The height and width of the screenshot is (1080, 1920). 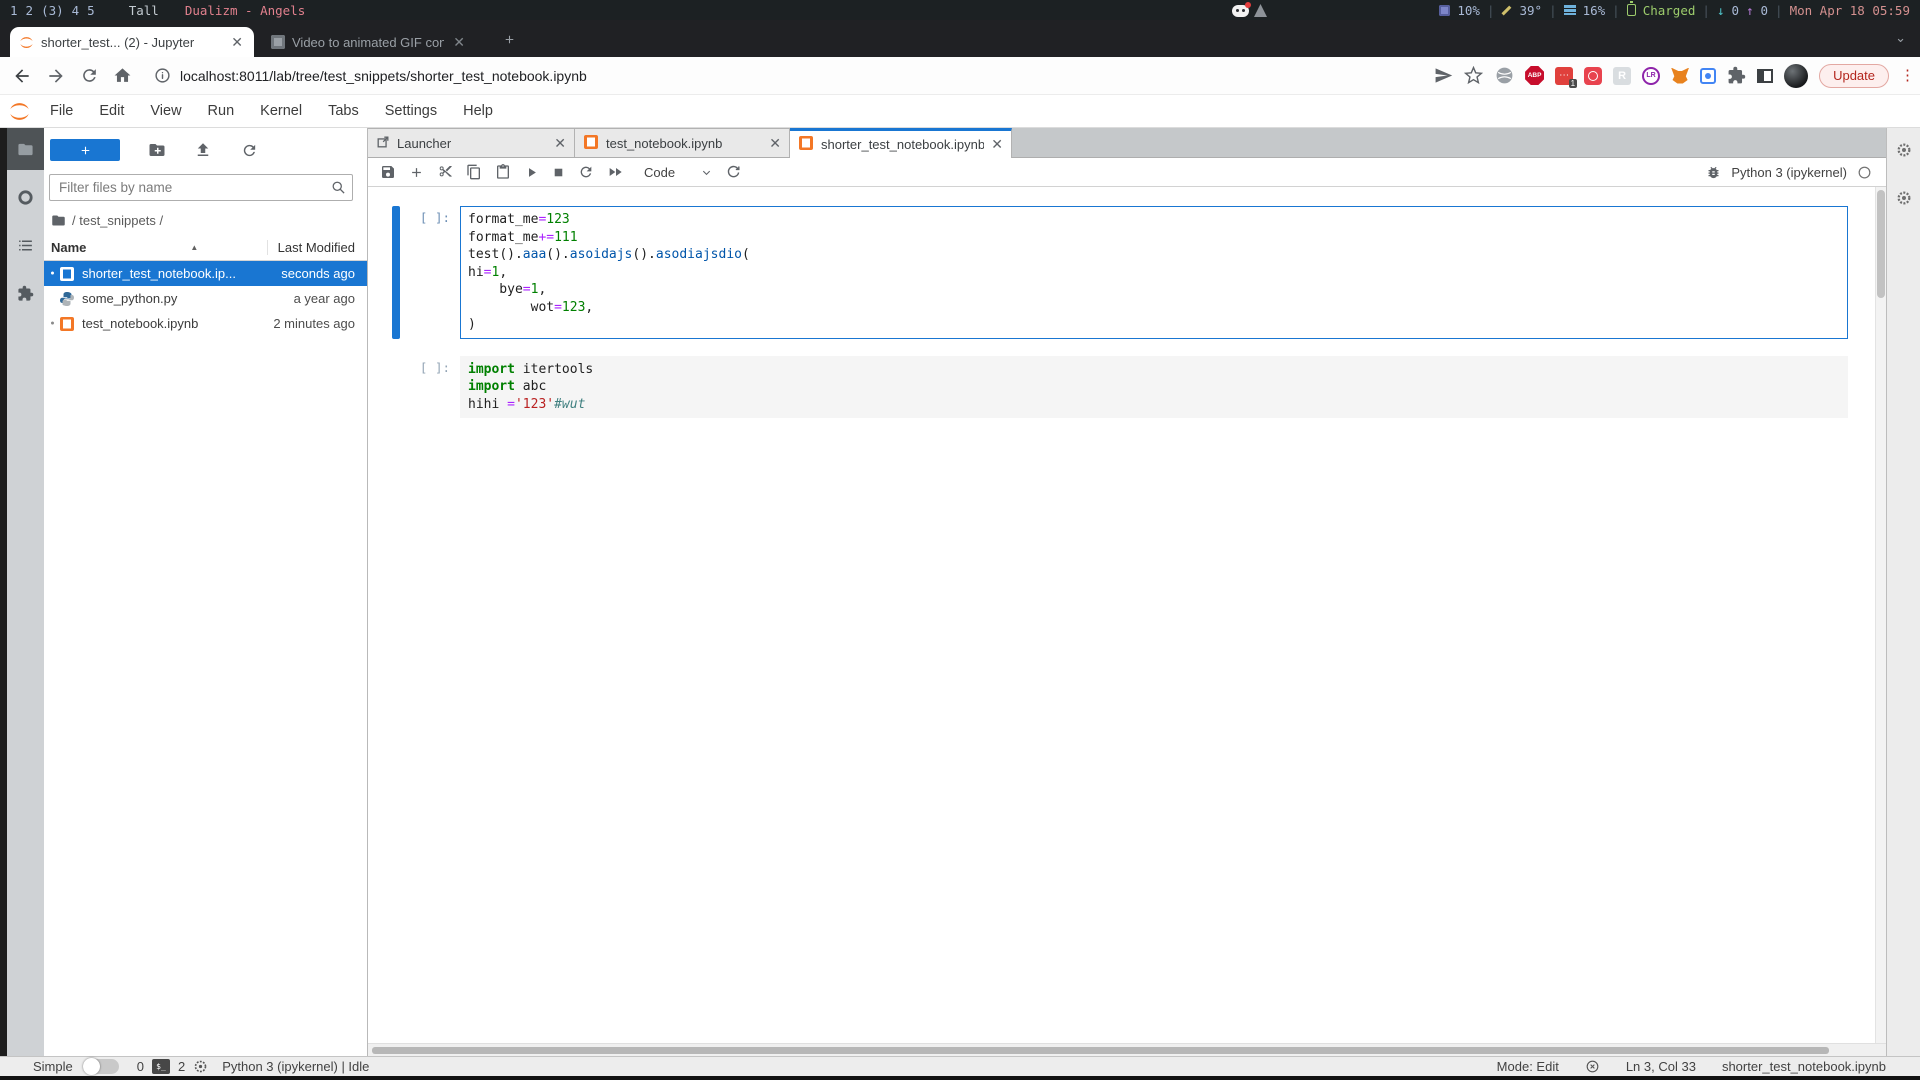 I want to click on screenshot-extension-icon, so click(x=1708, y=75).